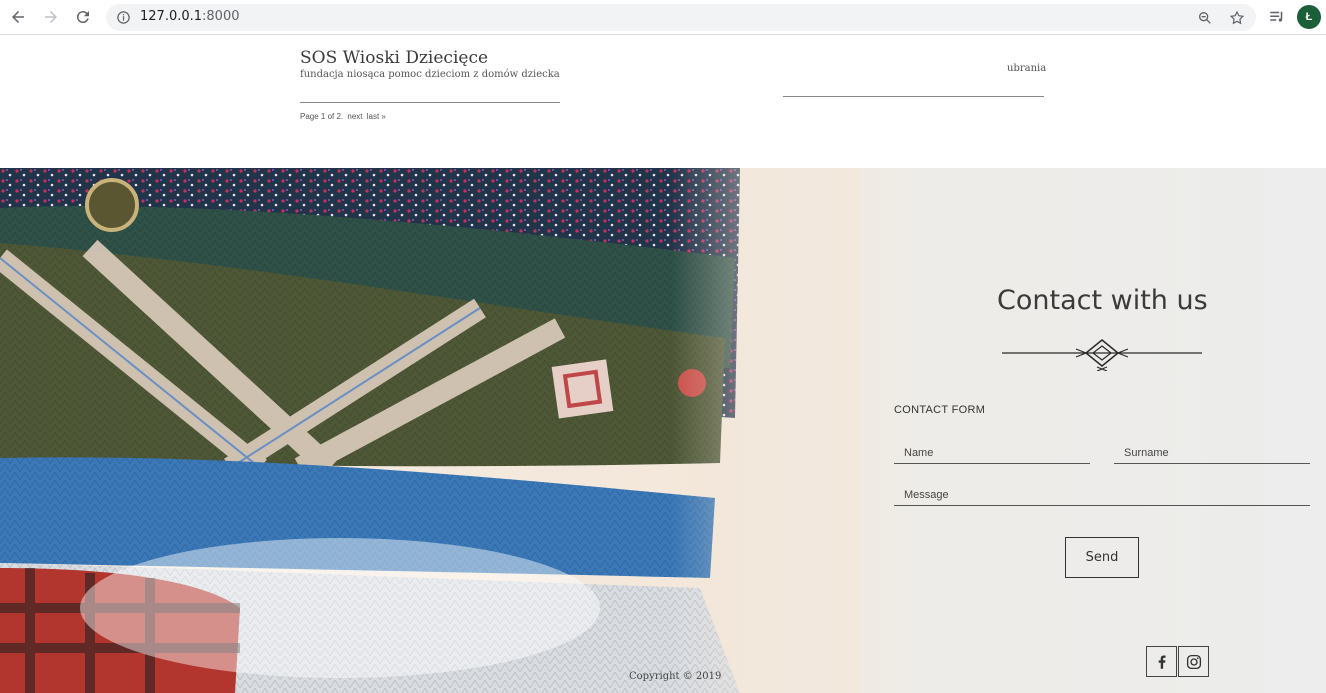  Describe the element at coordinates (1277, 17) in the screenshot. I see `media-queue-icon` at that location.